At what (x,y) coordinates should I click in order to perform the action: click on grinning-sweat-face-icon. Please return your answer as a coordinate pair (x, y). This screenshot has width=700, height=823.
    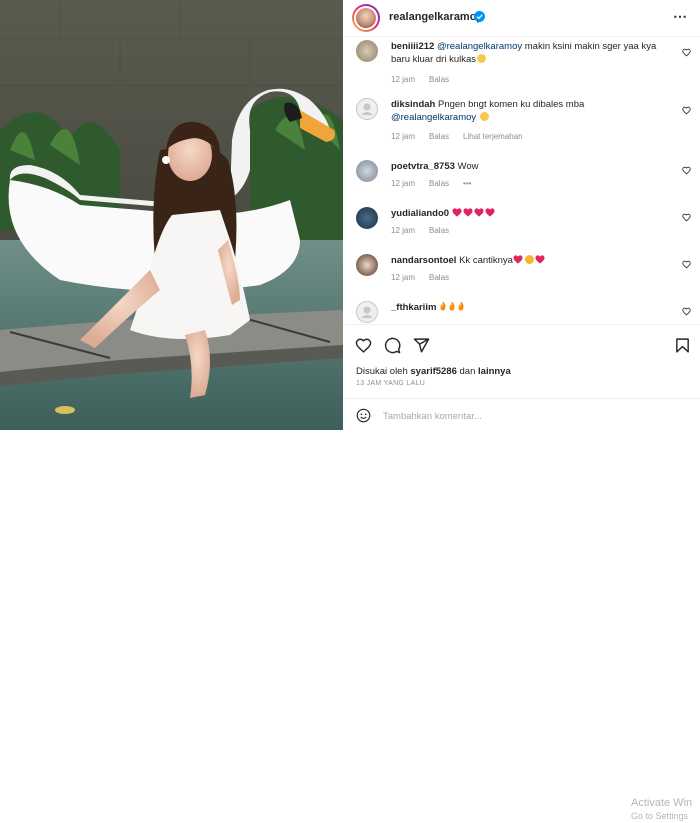
    Looking at the image, I should click on (482, 58).